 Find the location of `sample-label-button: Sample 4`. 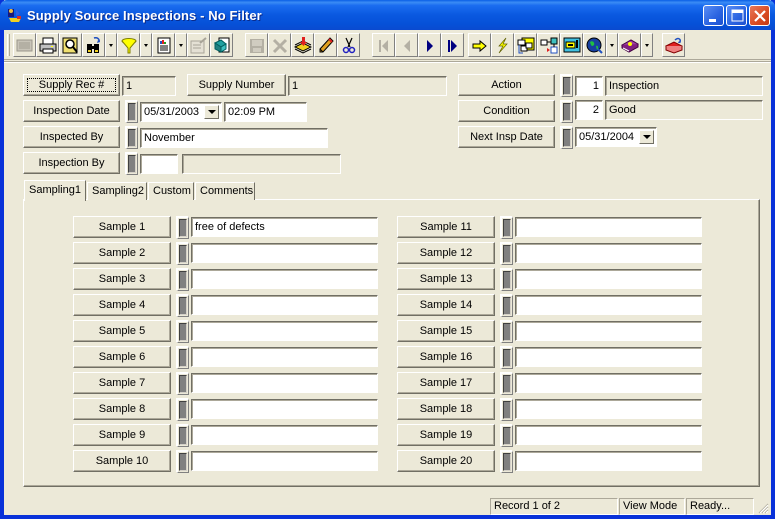

sample-label-button: Sample 4 is located at coordinates (122, 305).